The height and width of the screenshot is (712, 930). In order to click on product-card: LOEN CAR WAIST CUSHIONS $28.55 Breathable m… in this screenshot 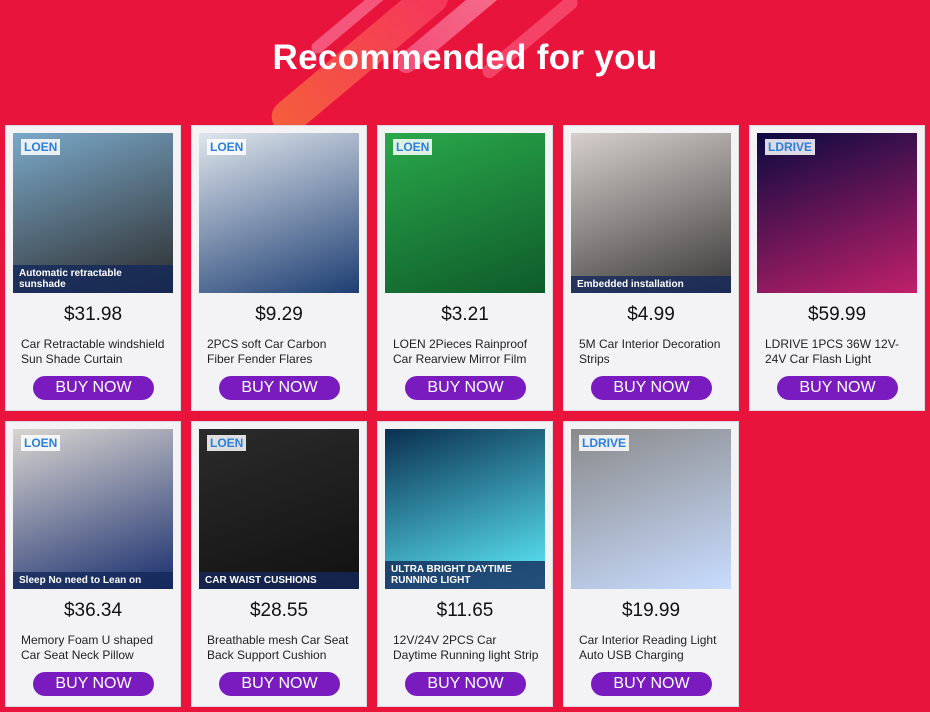, I will do `click(279, 564)`.